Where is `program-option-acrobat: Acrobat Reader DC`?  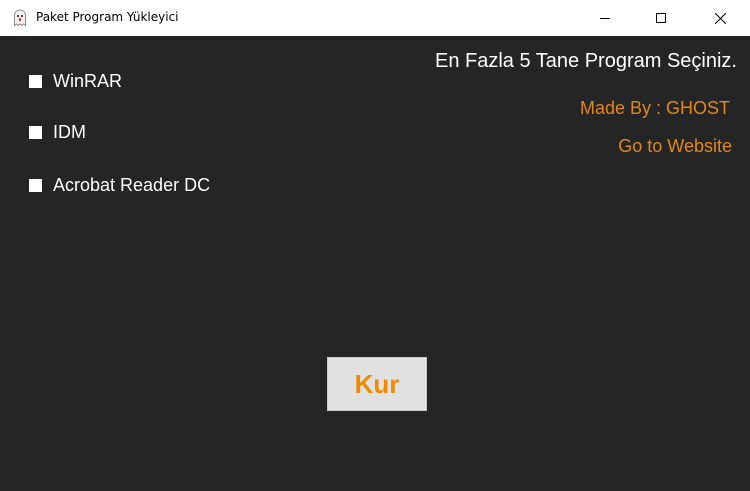 program-option-acrobat: Acrobat Reader DC is located at coordinates (119, 185).